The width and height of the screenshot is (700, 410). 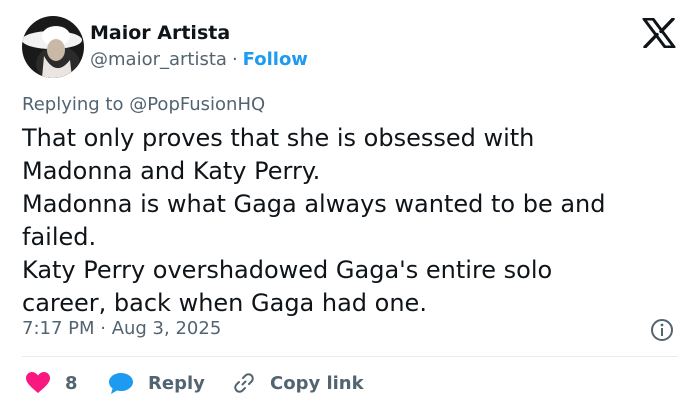 What do you see at coordinates (121, 328) in the screenshot?
I see `tweet-timestamp: 7:17 PM · Aug 3, 2025` at bounding box center [121, 328].